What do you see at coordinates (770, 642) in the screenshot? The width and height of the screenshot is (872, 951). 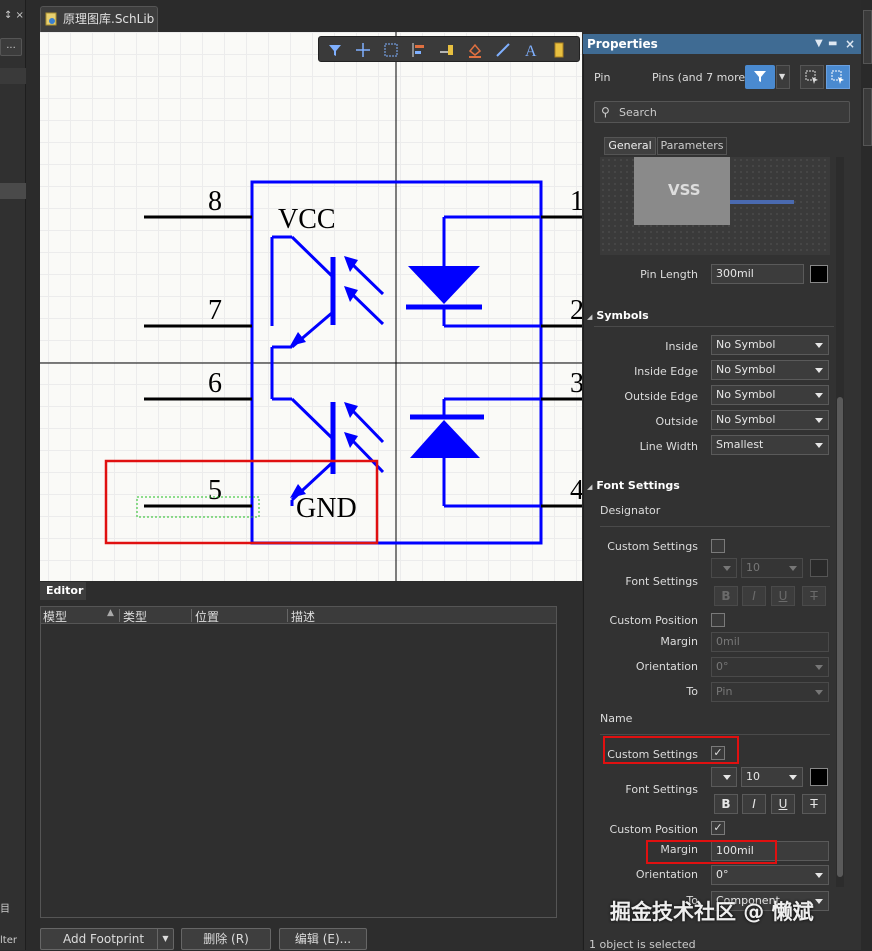 I see `designator-margin-input: 0mil` at bounding box center [770, 642].